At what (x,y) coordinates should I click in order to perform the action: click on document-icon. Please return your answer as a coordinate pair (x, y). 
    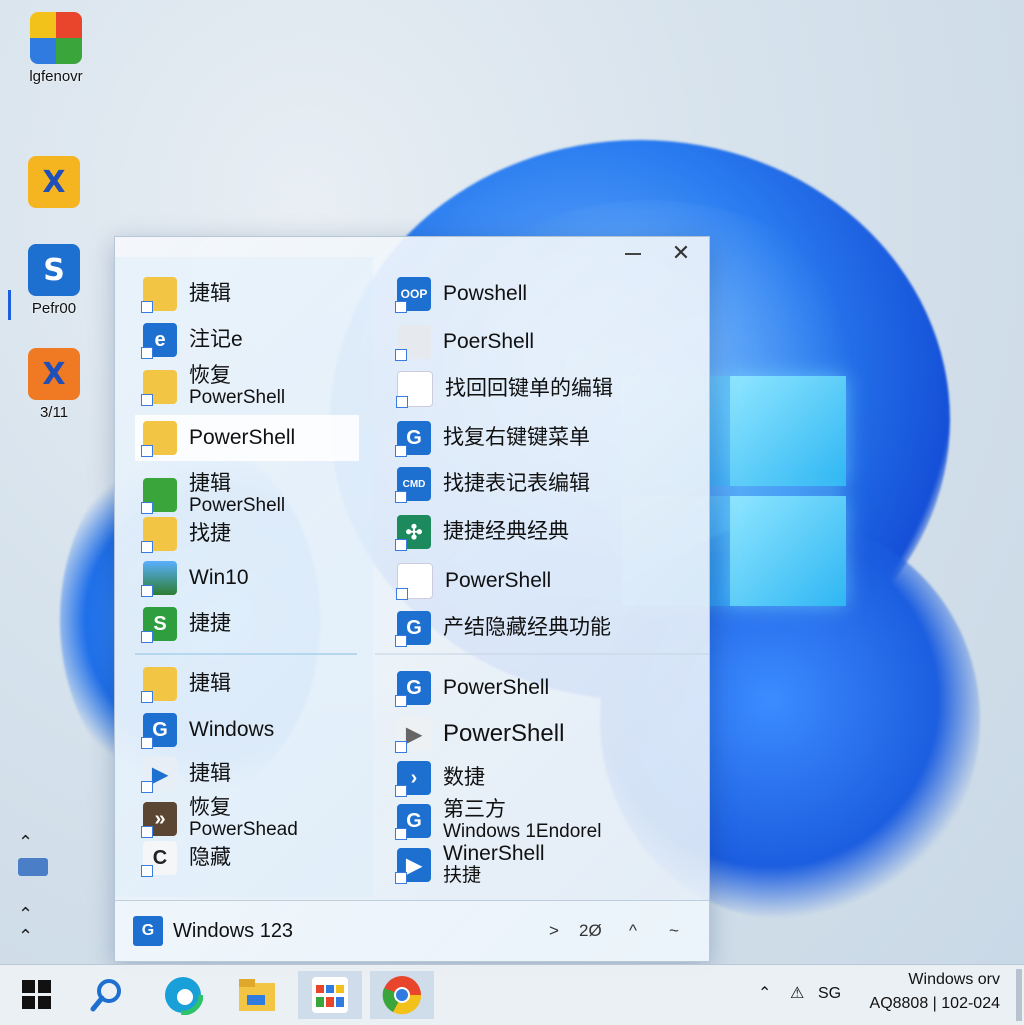
    Looking at the image, I should click on (414, 581).